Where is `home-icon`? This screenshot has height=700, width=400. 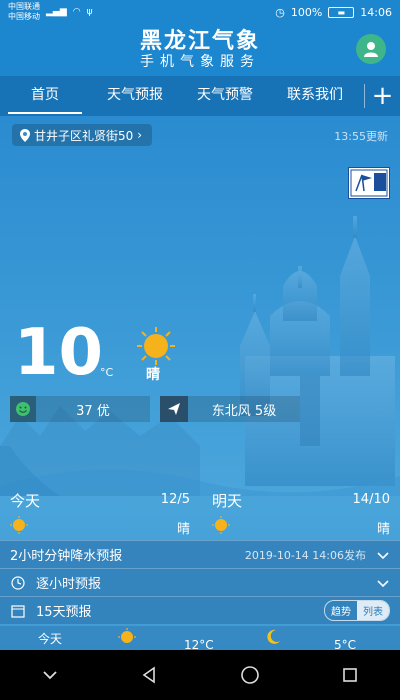 home-icon is located at coordinates (250, 675).